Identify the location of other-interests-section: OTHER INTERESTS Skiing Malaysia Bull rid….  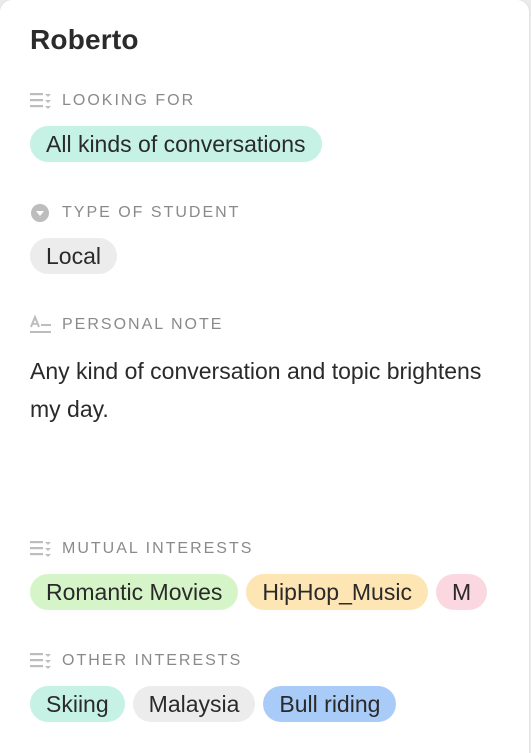
(279, 686).